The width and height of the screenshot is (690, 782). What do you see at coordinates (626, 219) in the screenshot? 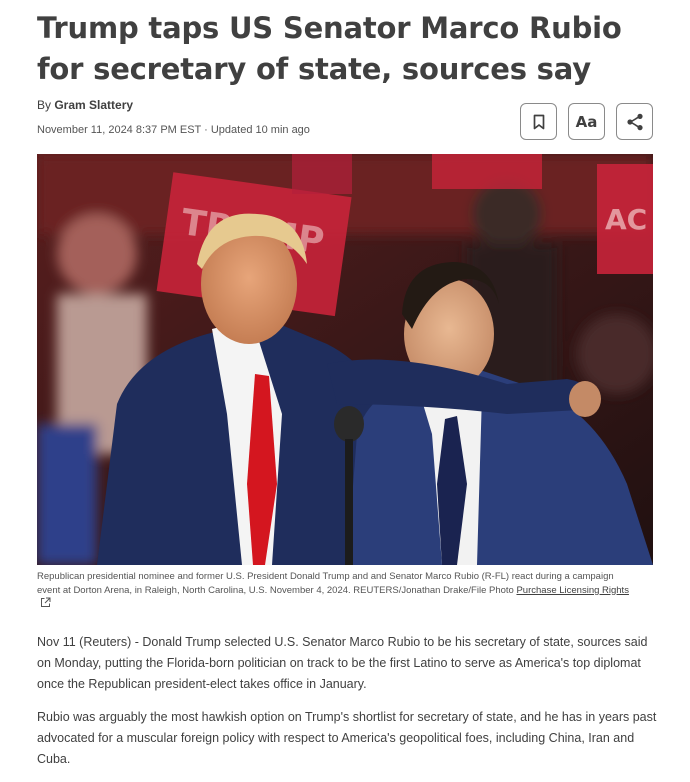
I see `sign-text-right: AC` at bounding box center [626, 219].